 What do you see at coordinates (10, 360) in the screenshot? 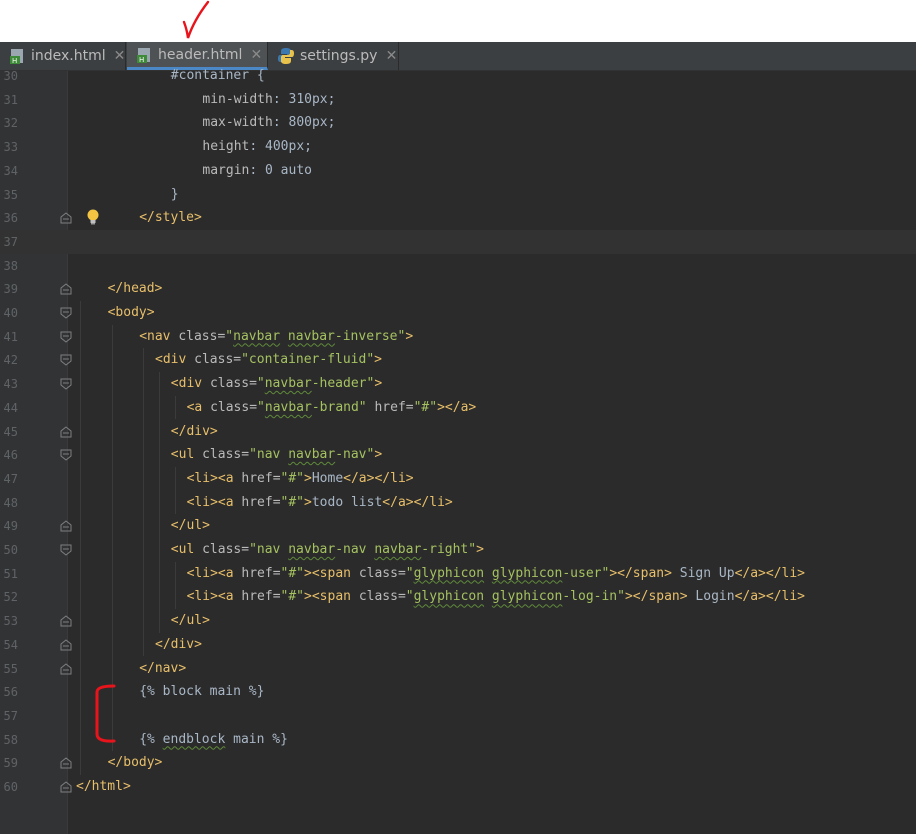
I see `line-number: 42` at bounding box center [10, 360].